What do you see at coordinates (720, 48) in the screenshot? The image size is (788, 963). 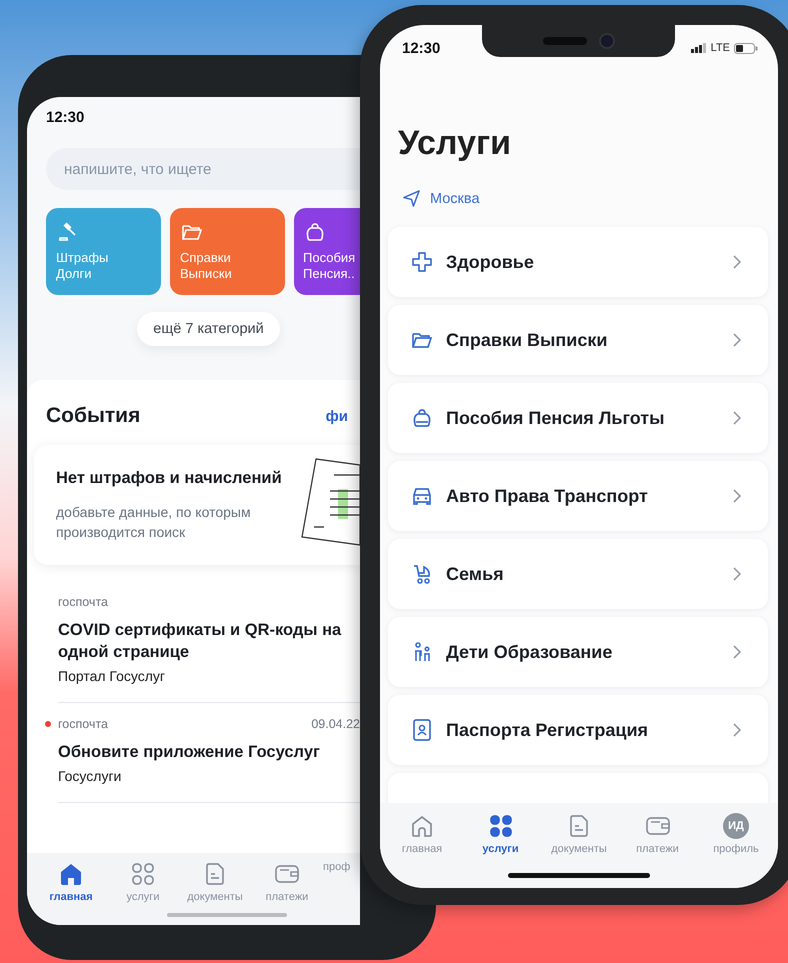 I see `network-label: LTE` at bounding box center [720, 48].